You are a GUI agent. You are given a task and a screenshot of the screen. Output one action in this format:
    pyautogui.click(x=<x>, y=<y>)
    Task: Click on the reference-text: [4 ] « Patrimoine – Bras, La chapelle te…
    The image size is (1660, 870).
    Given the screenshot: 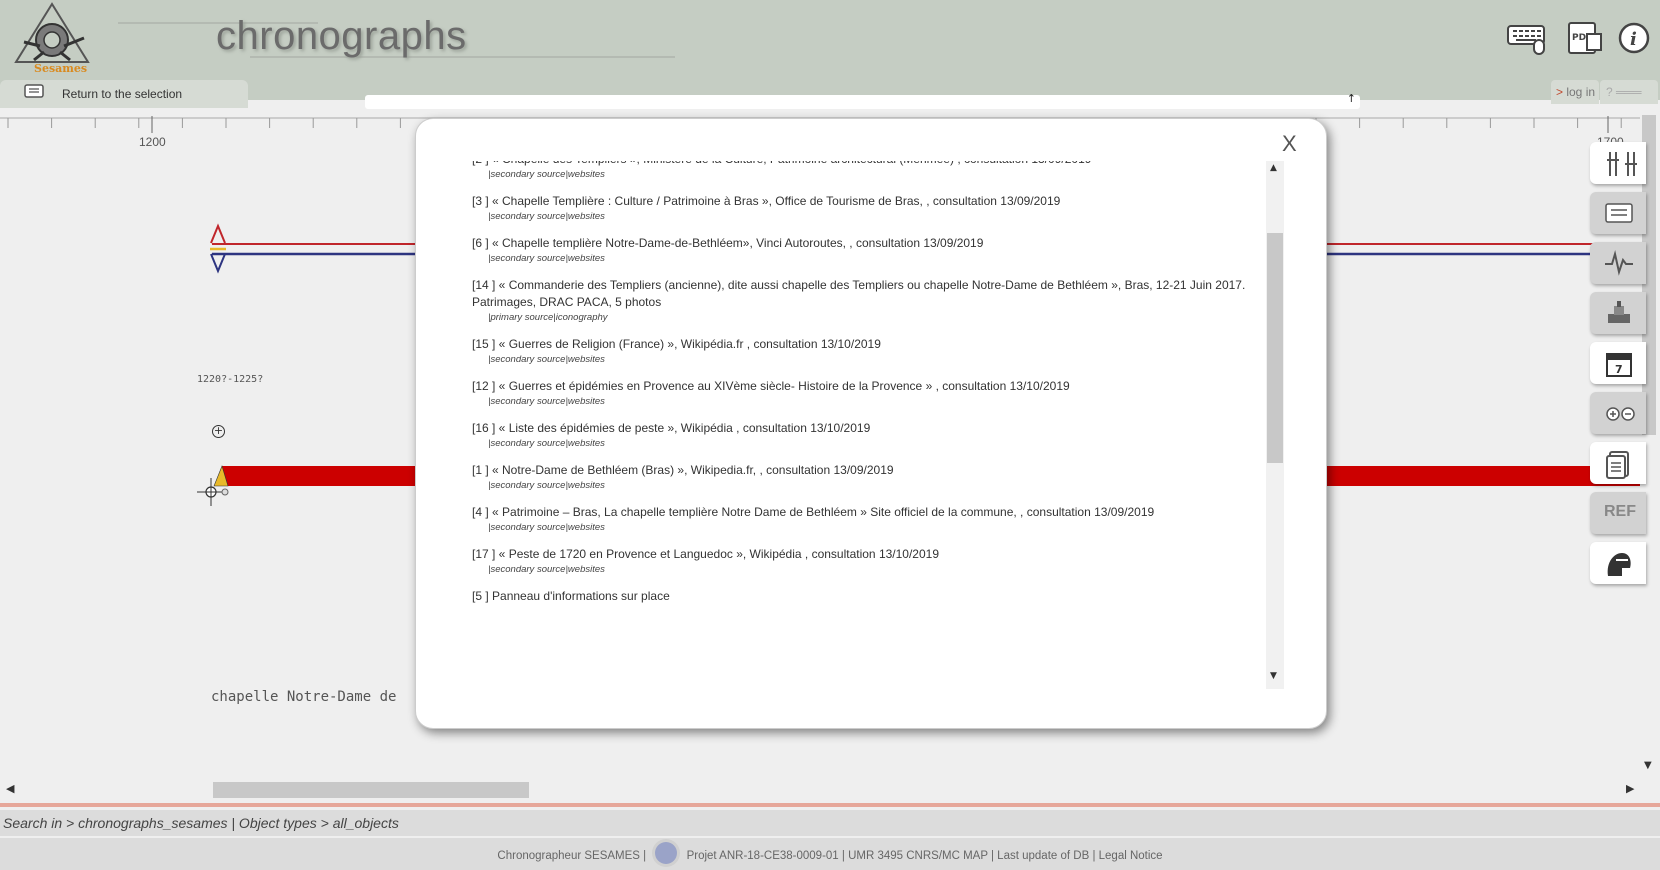 What is the action you would take?
    pyautogui.click(x=813, y=512)
    